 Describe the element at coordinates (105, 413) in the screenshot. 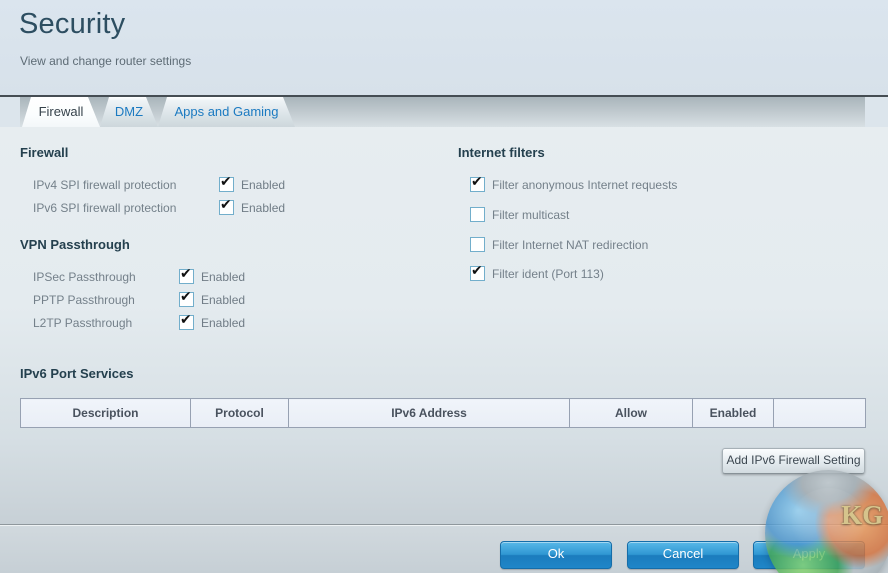

I see `col-description: Description` at that location.